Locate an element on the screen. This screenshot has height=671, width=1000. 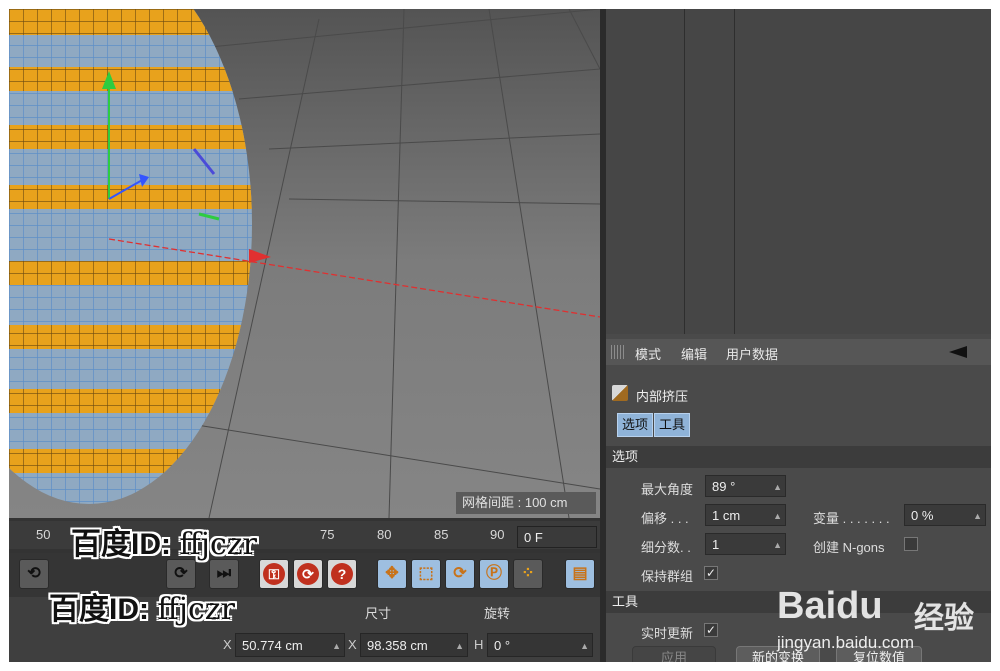
timeline-tick: 90 is located at coordinates (497, 534).